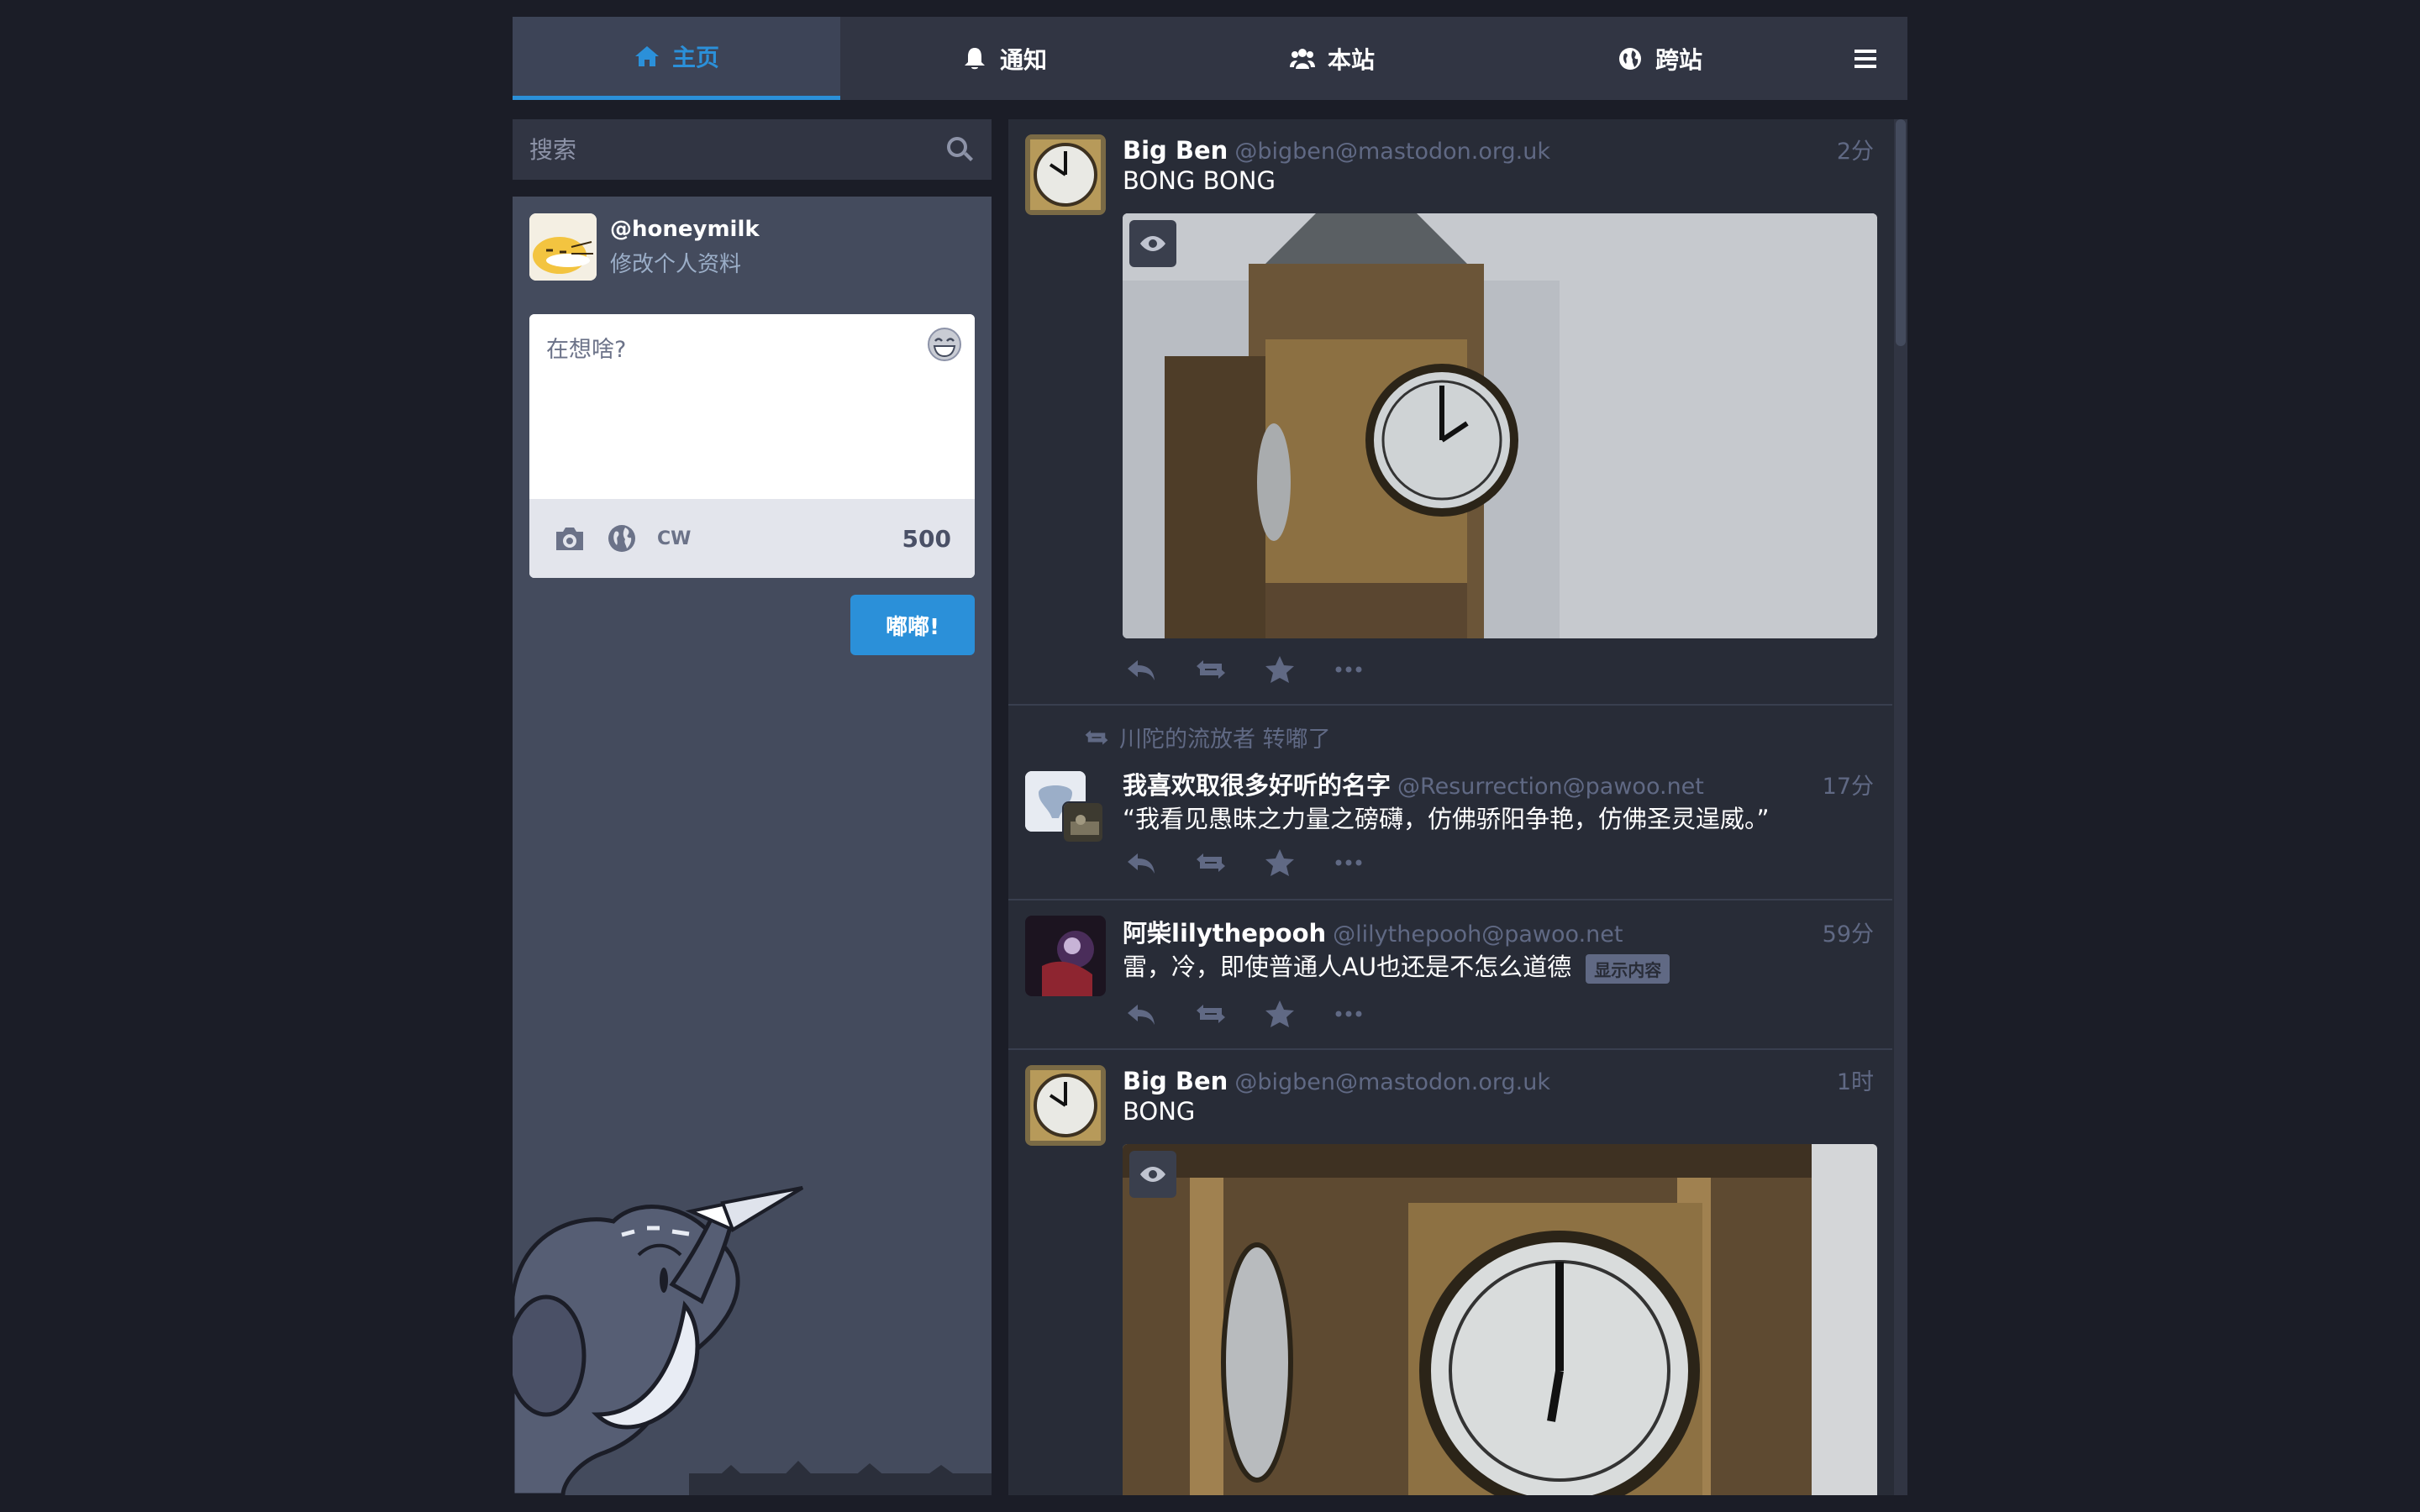 The image size is (2420, 1512). I want to click on reblogger-avatar, so click(1083, 822).